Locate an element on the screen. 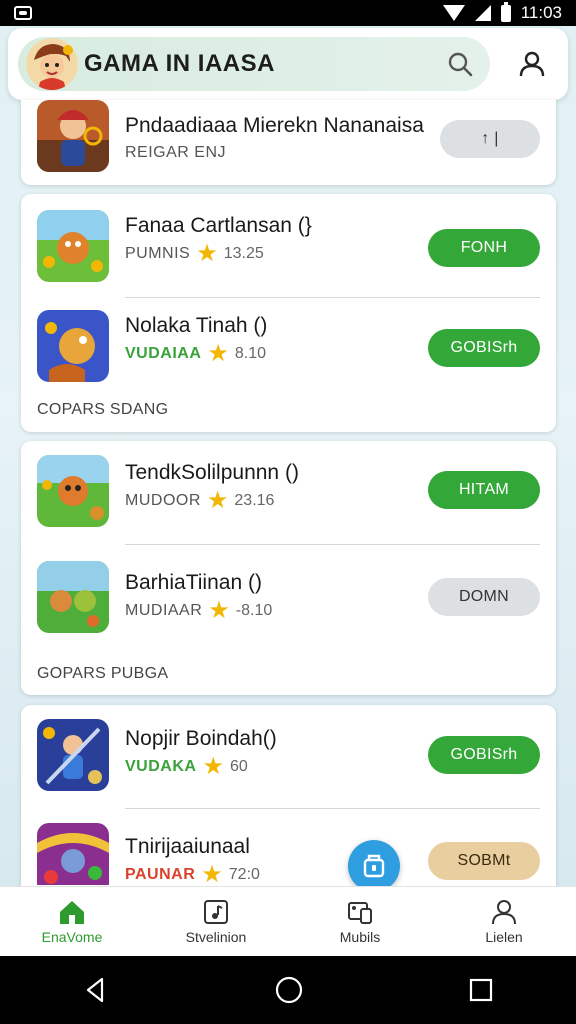 The image size is (576, 1024). app-header: GAMA IN IAASA is located at coordinates (288, 64).